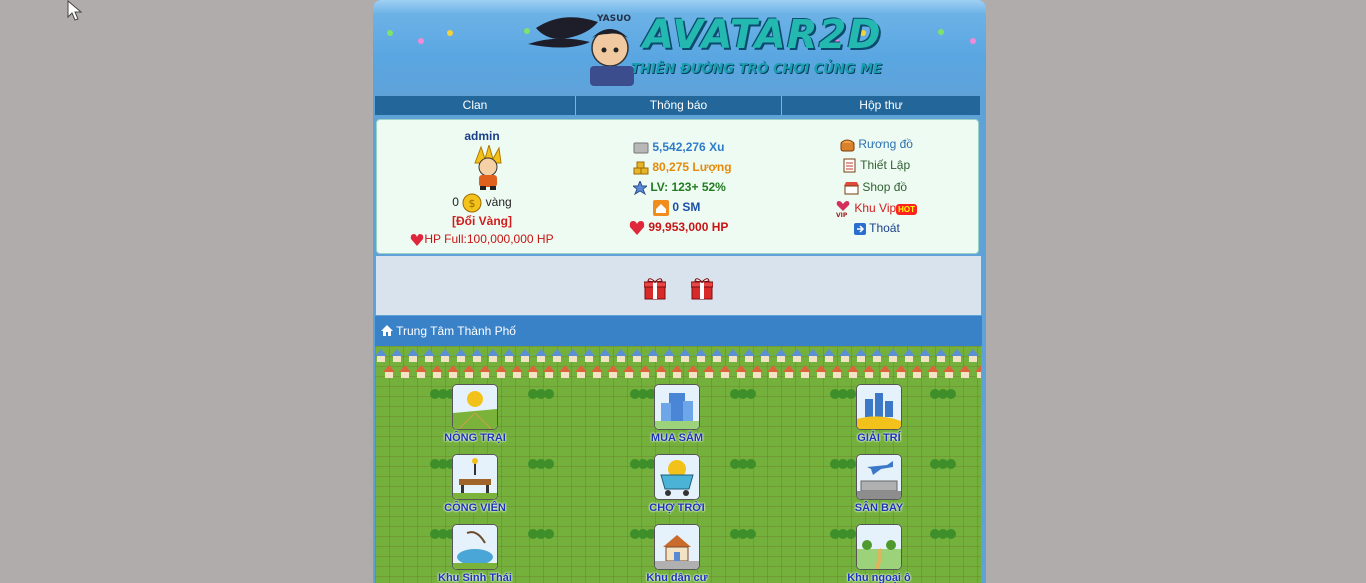  Describe the element at coordinates (489, 239) in the screenshot. I see `hp-full-text: HP Full:100,000,000 HP` at that location.